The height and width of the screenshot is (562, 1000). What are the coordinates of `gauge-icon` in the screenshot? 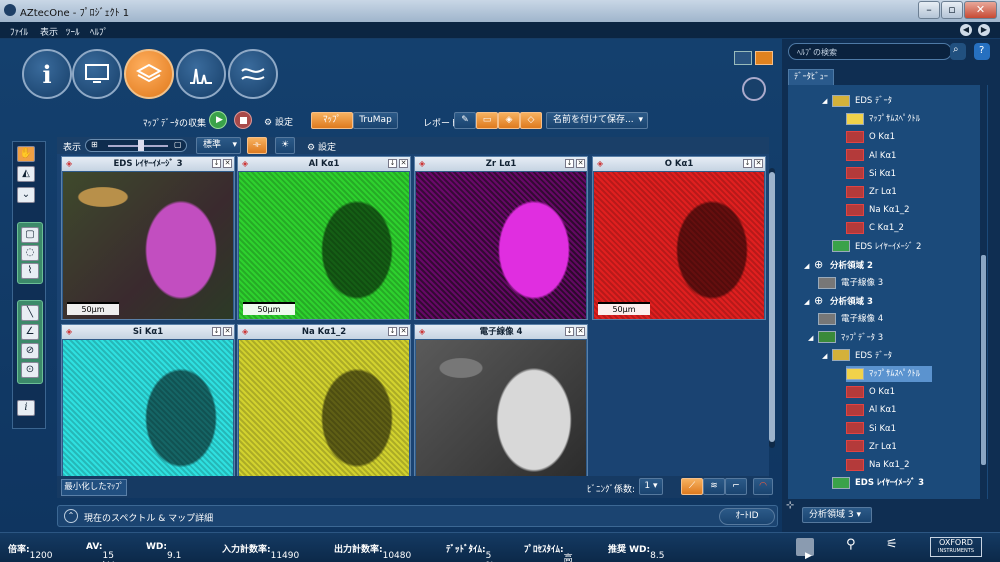 It's located at (754, 89).